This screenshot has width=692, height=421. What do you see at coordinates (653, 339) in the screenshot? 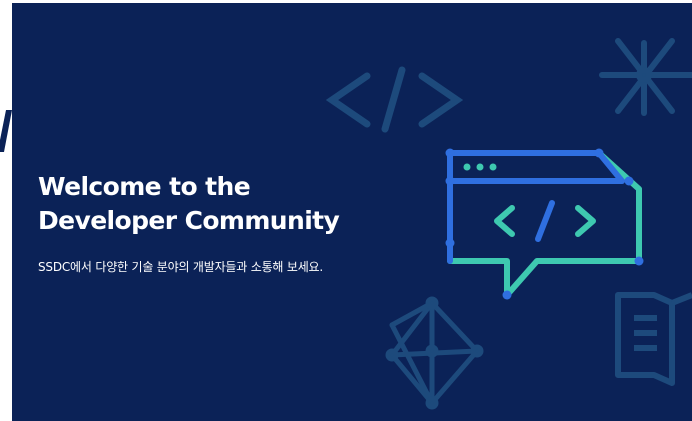
I see `book-icon` at bounding box center [653, 339].